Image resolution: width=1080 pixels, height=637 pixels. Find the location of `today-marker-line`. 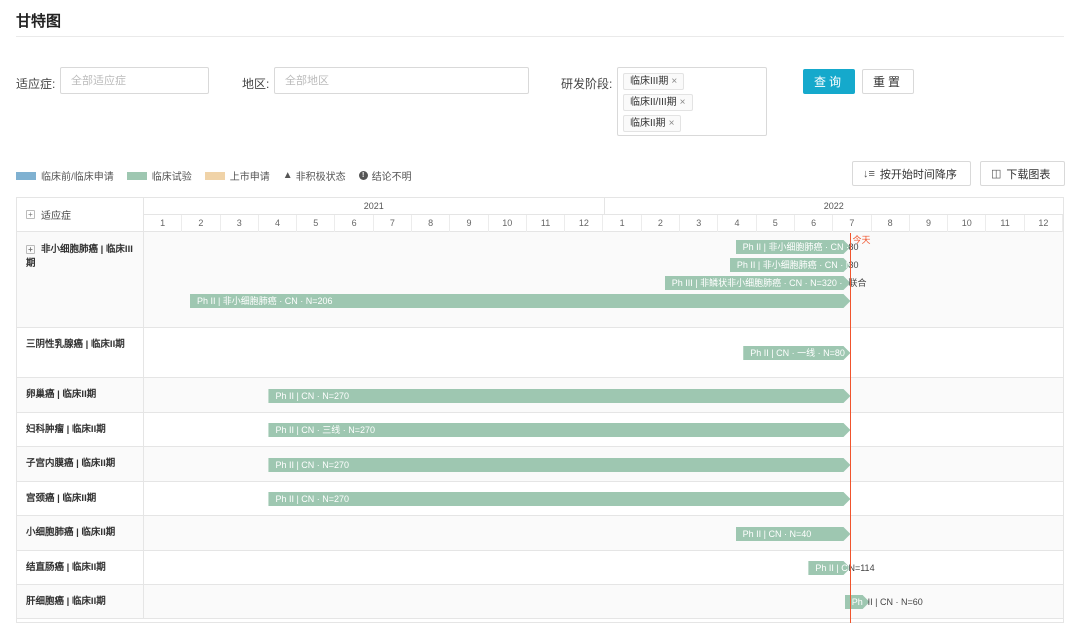

today-marker-line is located at coordinates (851, 428).